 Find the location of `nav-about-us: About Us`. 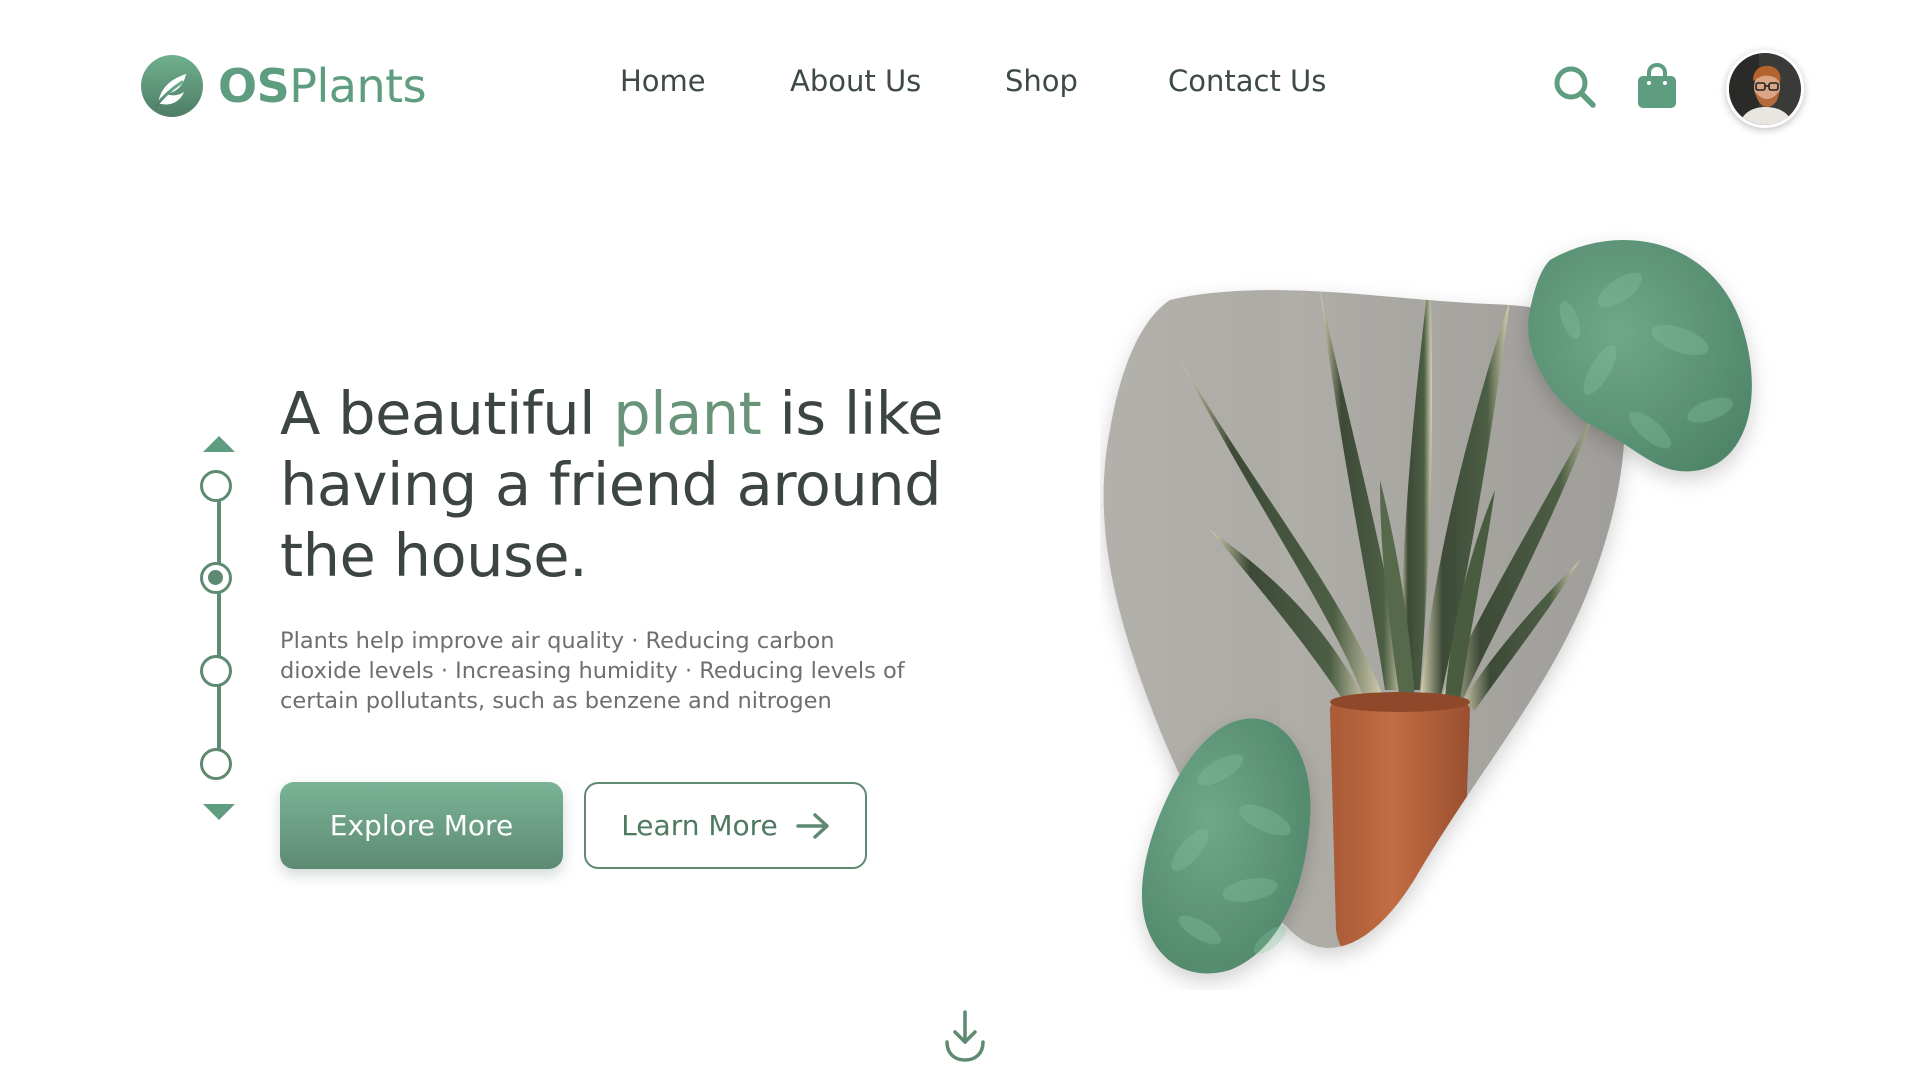

nav-about-us: About Us is located at coordinates (855, 81).